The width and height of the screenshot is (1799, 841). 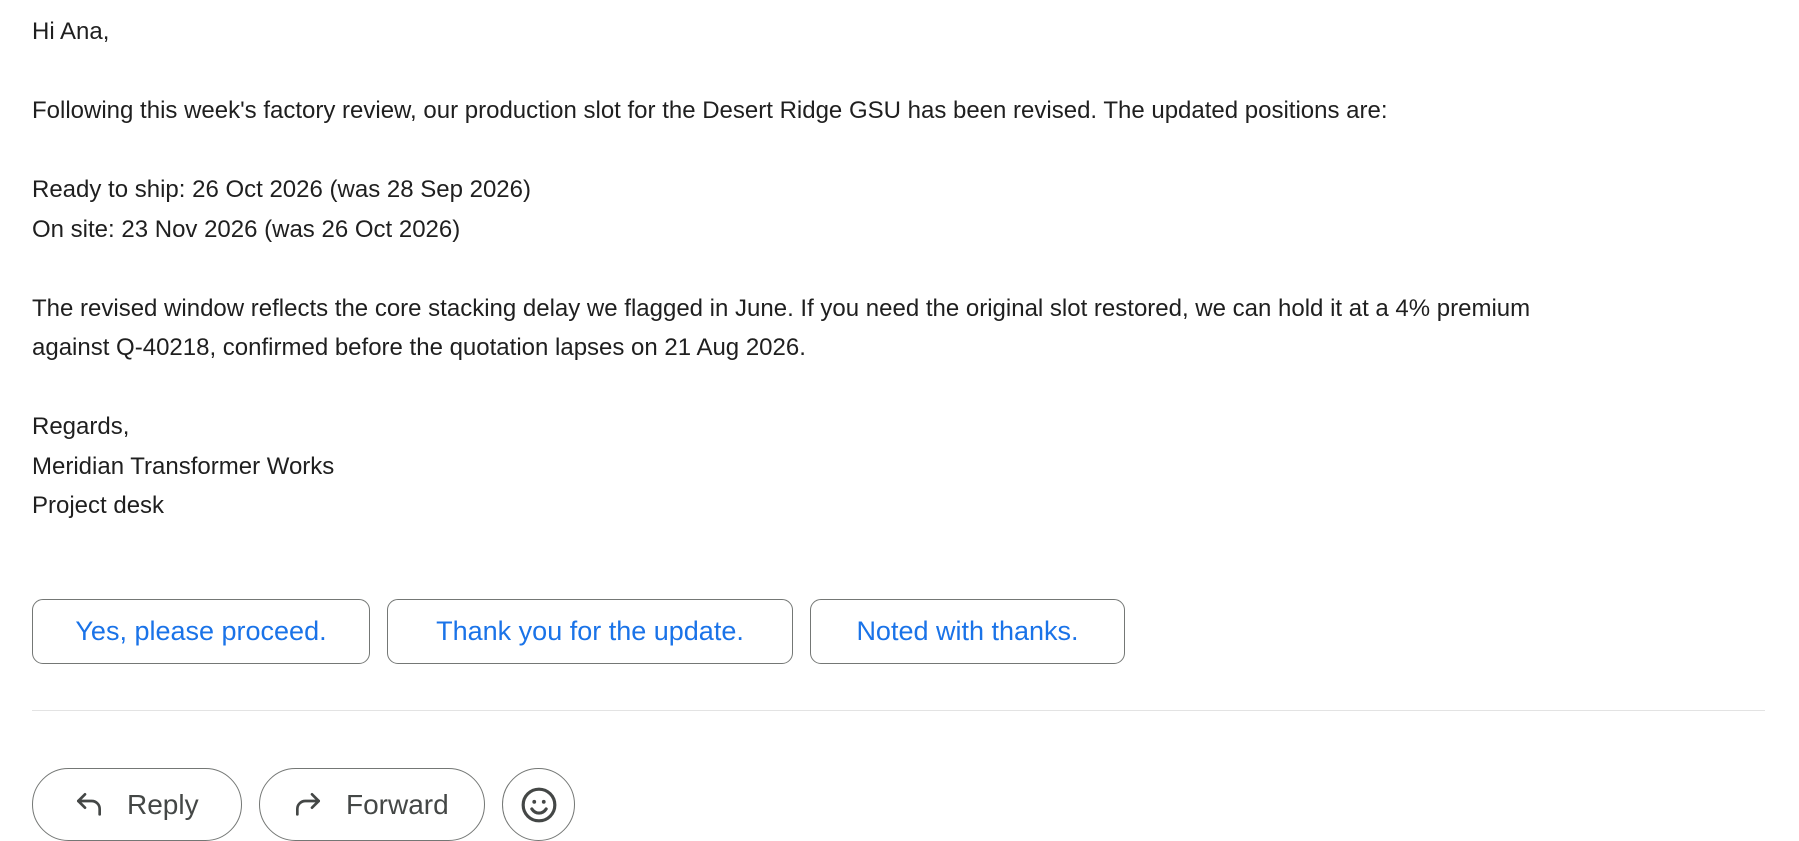 I want to click on smiley-face-icon, so click(x=539, y=805).